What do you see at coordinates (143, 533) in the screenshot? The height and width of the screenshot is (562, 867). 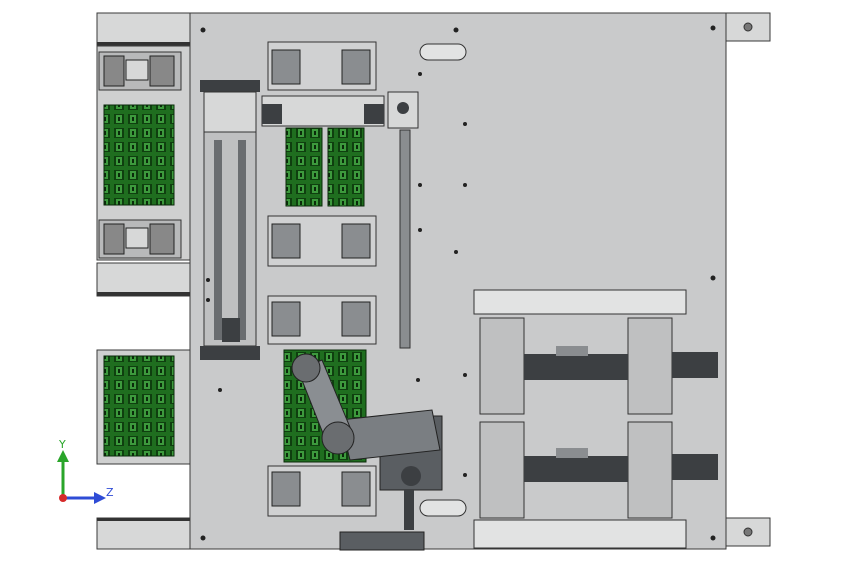 I see `left-rail-bottom` at bounding box center [143, 533].